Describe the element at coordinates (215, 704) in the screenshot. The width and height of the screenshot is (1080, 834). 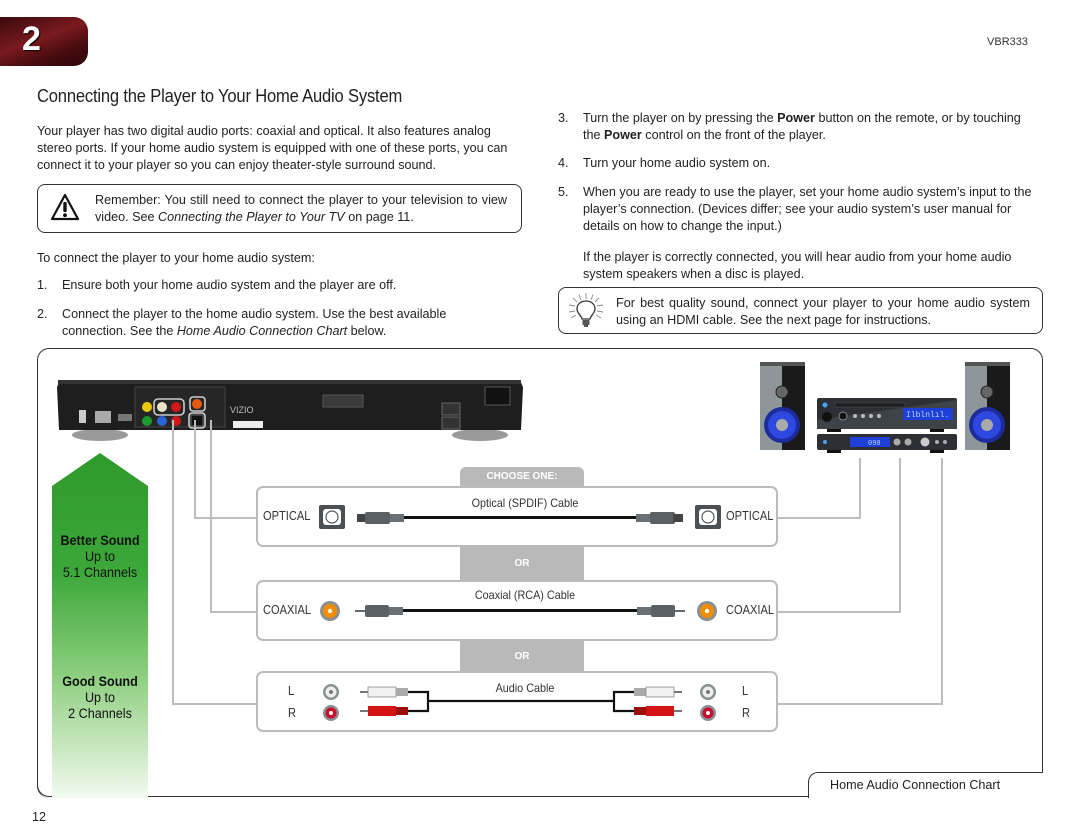
I see `analog-connector-line-h` at that location.